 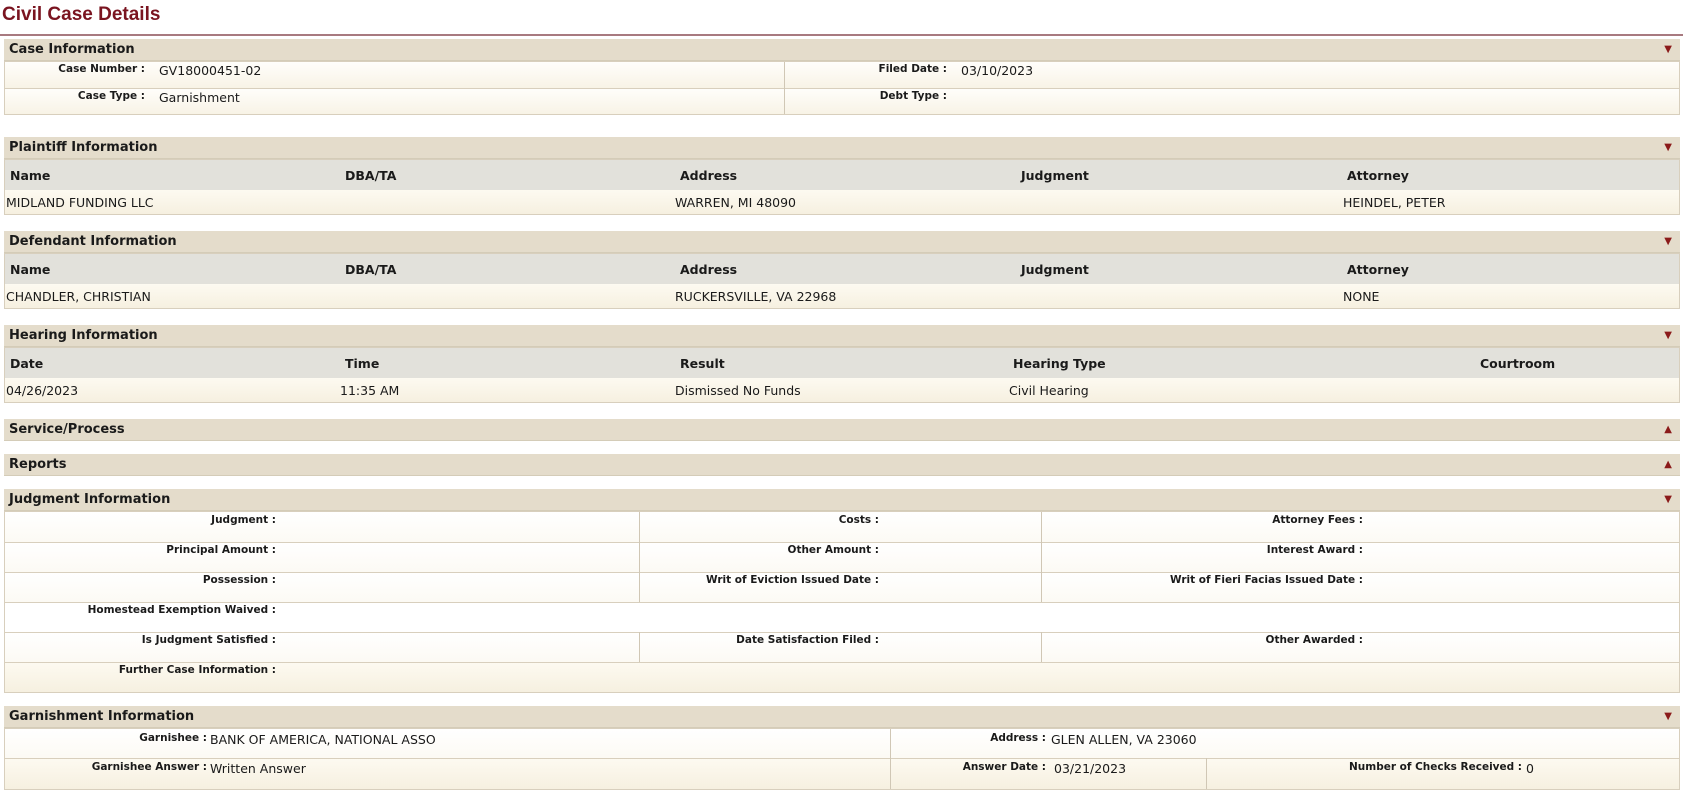 What do you see at coordinates (842, 500) in the screenshot?
I see `judgment-information-header: Judgment Information ▼` at bounding box center [842, 500].